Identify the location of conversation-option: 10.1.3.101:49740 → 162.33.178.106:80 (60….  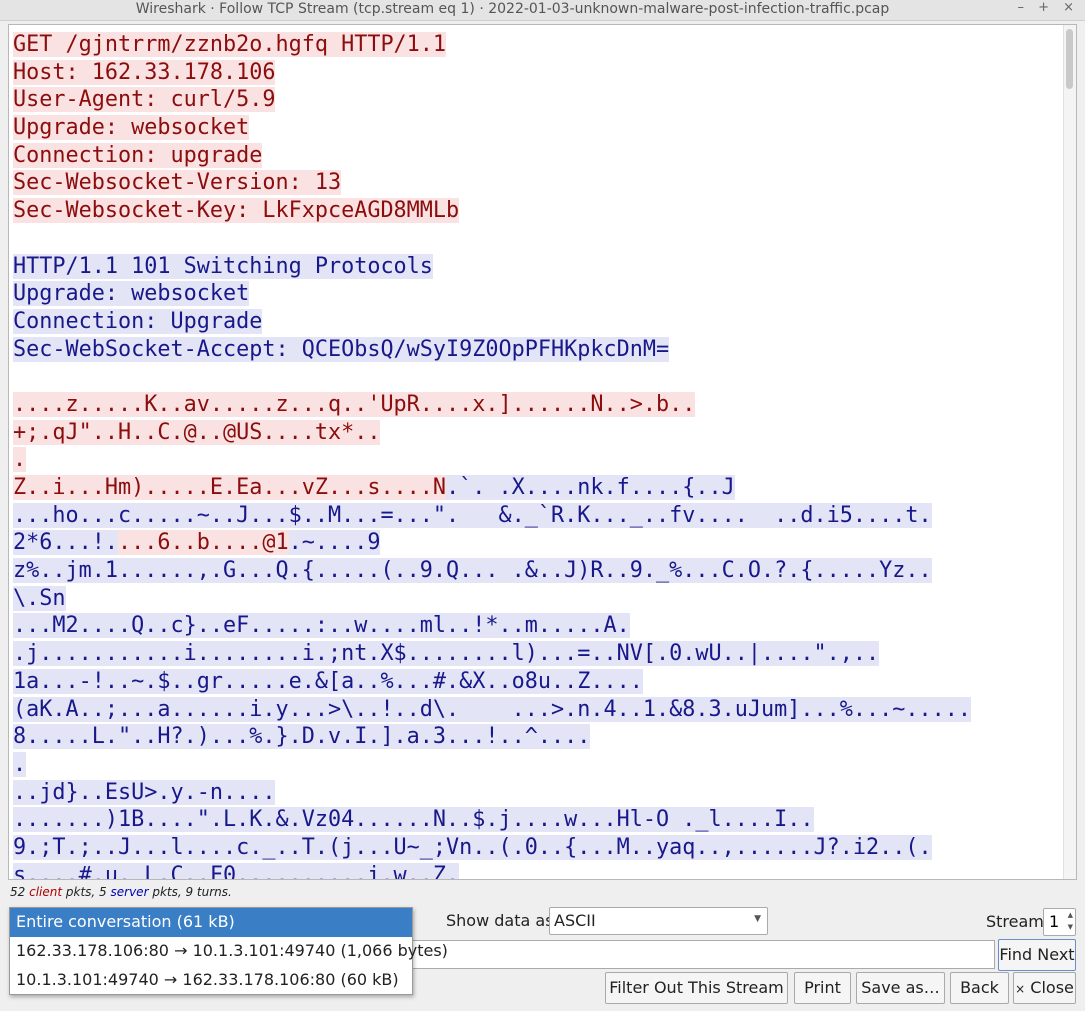
(211, 980).